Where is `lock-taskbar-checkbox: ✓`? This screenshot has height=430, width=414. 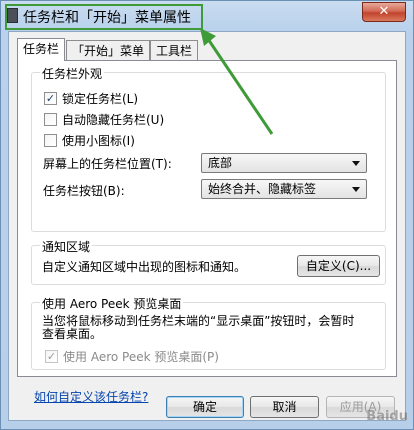
lock-taskbar-checkbox: ✓ is located at coordinates (50, 98).